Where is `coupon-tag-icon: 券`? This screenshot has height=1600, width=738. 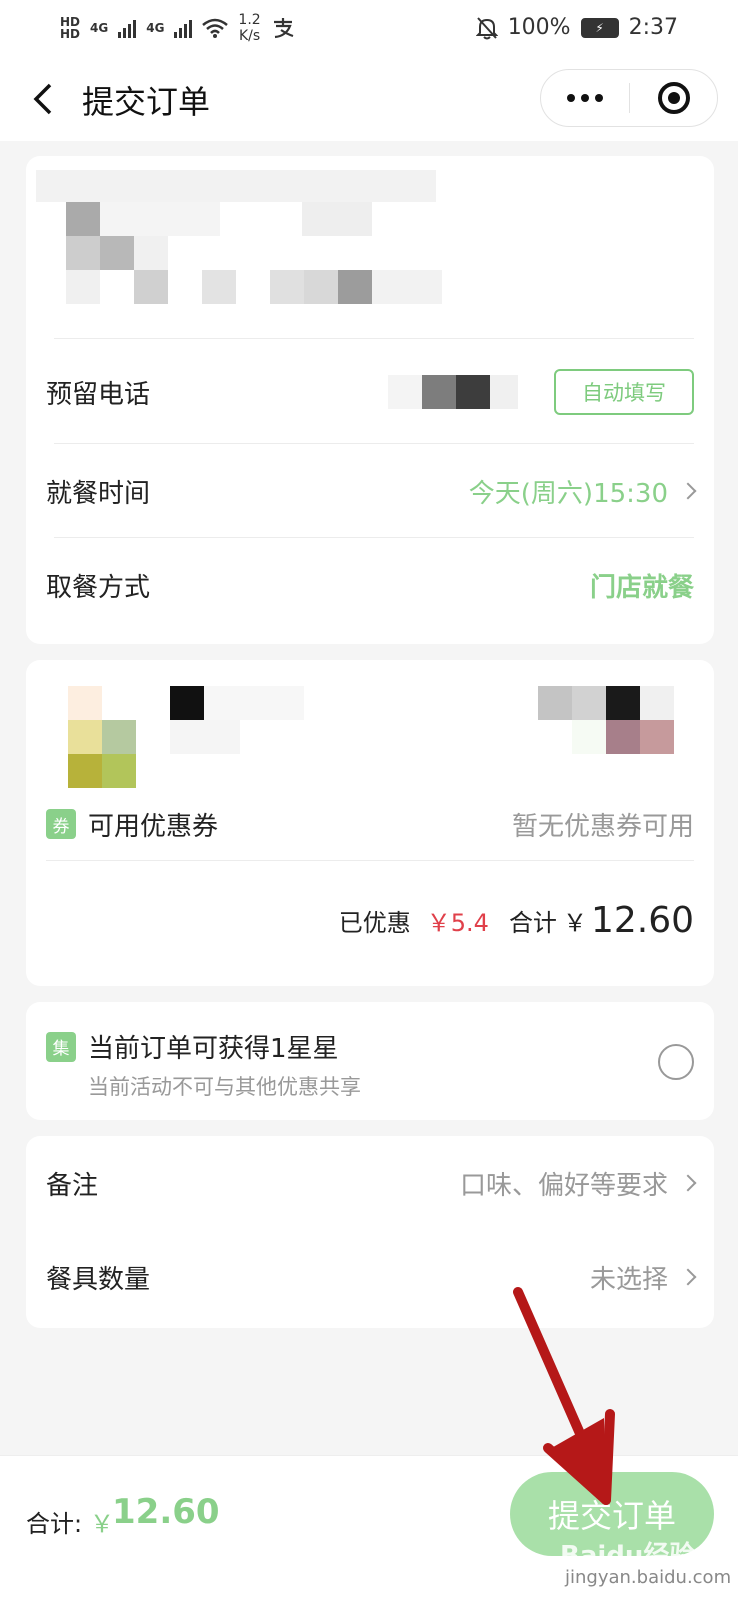
coupon-tag-icon: 券 is located at coordinates (61, 824).